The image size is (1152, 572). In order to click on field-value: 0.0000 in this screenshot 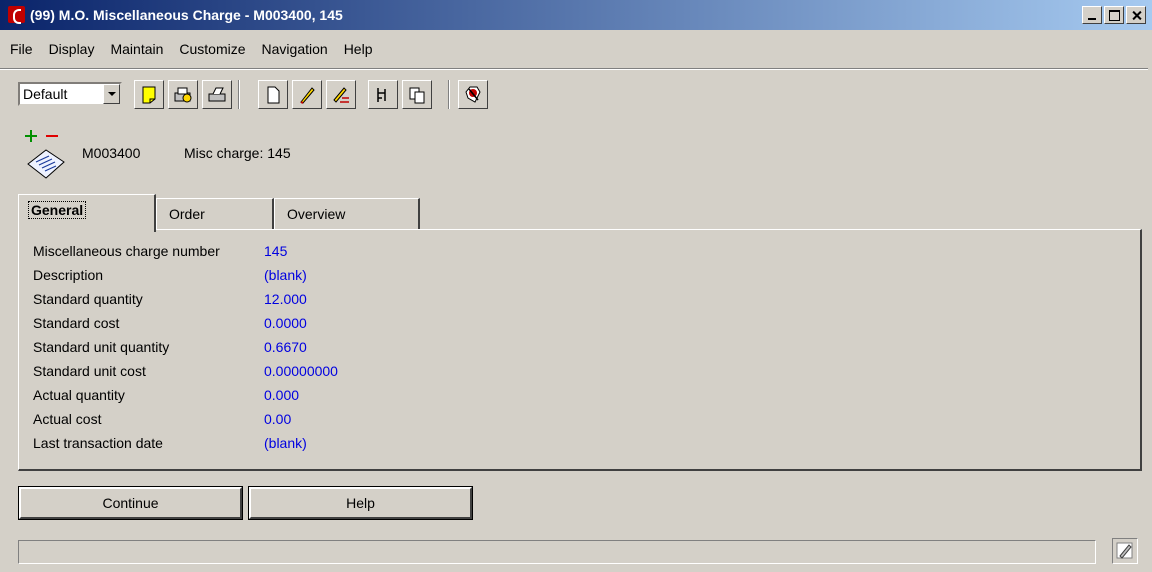, I will do `click(285, 323)`.